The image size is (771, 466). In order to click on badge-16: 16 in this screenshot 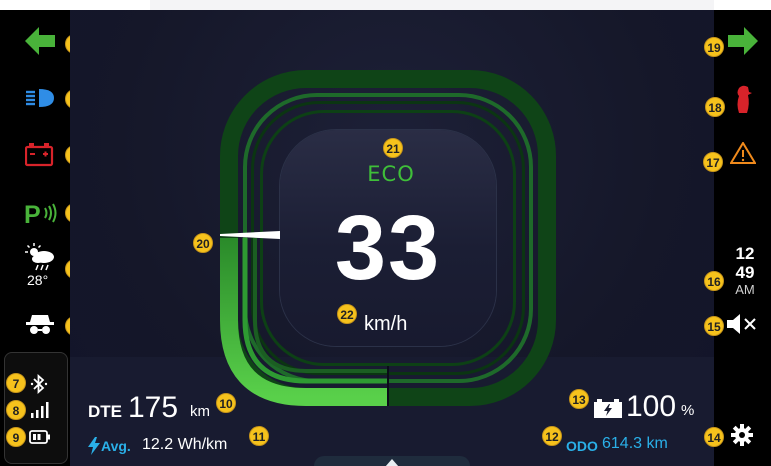, I will do `click(714, 281)`.